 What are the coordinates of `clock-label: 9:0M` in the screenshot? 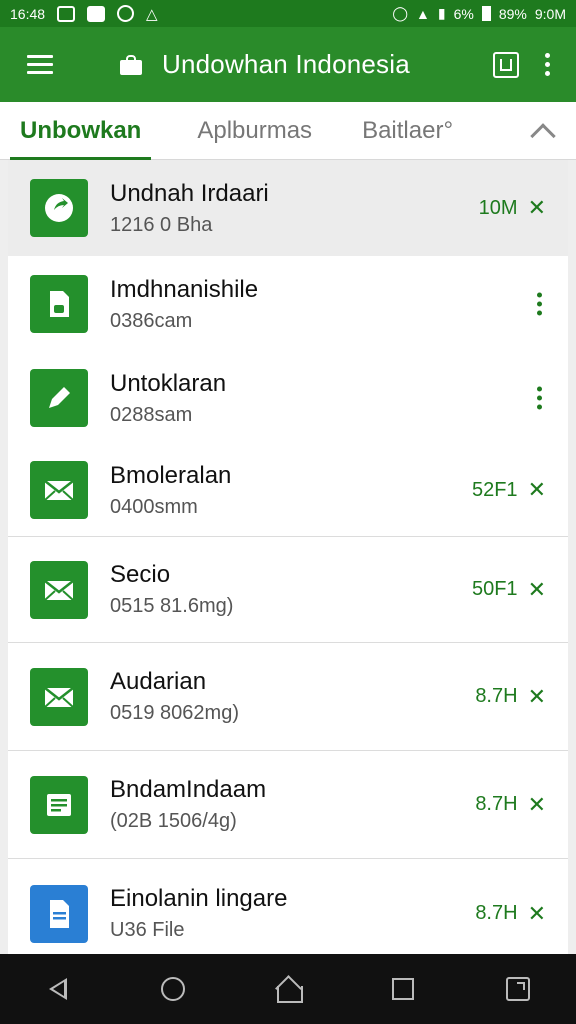 It's located at (550, 13).